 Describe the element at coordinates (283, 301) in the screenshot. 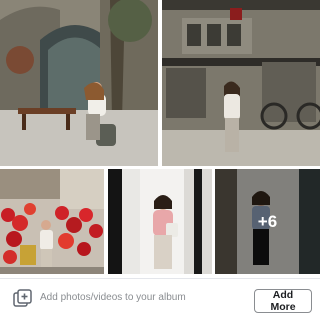

I see `add-more-button: Add More` at that location.